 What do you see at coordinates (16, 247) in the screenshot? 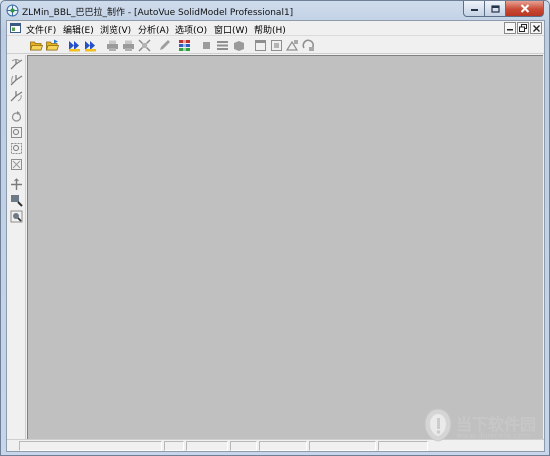
I see `view-tools-sidebar` at bounding box center [16, 247].